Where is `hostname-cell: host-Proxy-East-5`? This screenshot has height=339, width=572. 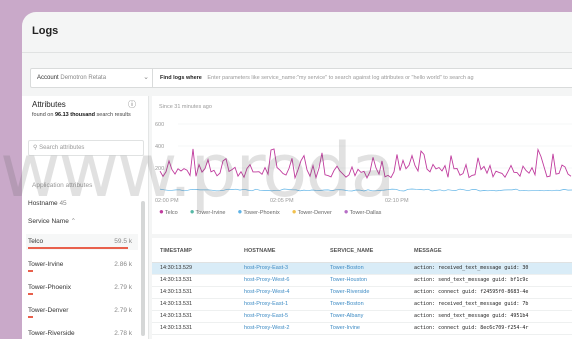 hostname-cell: host-Proxy-East-5 is located at coordinates (266, 316).